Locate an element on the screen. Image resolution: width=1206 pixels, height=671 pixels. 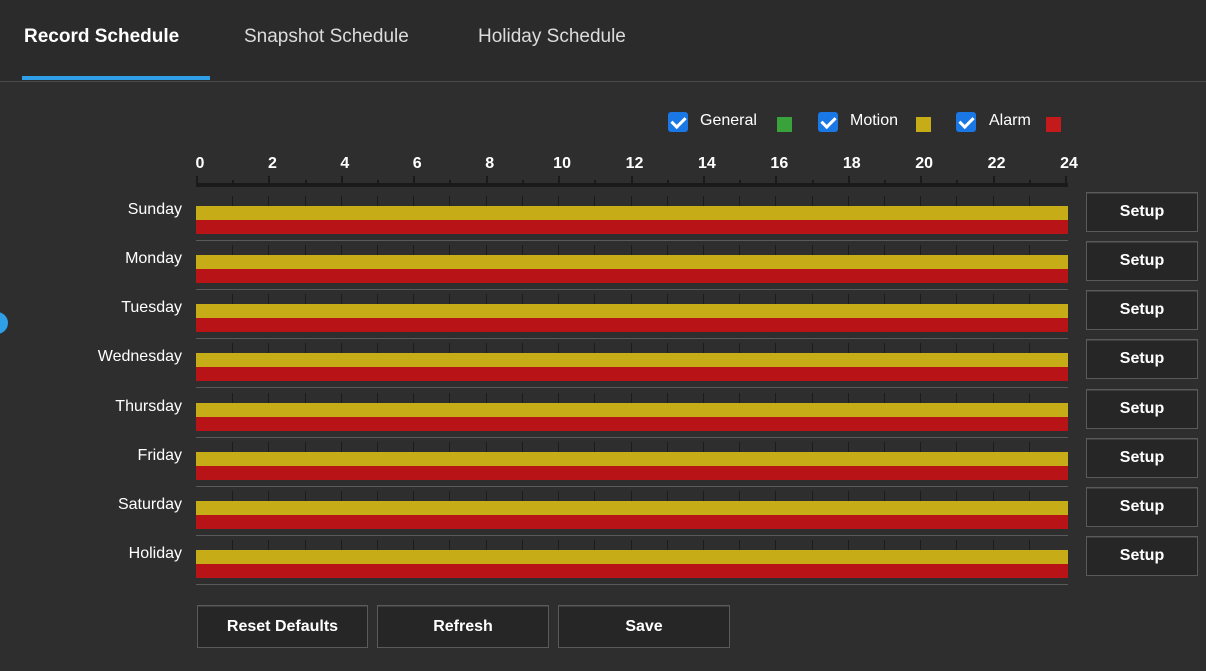
row-separator is located at coordinates (632, 584).